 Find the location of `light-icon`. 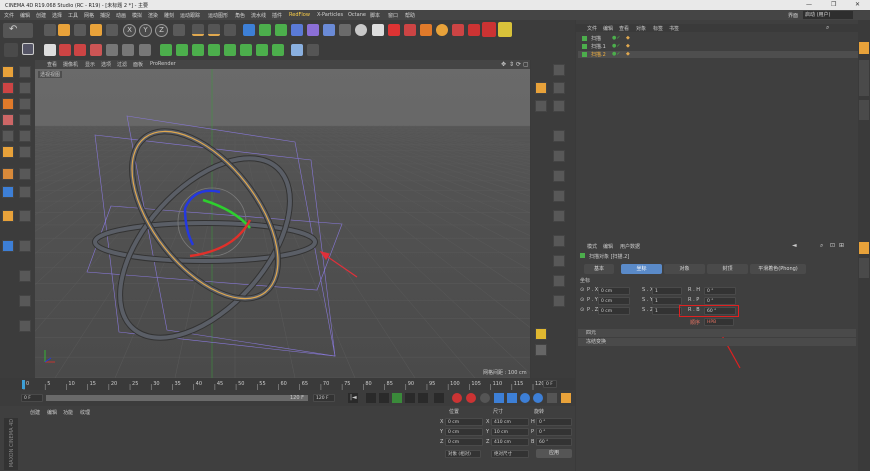

light-icon is located at coordinates (361, 30).